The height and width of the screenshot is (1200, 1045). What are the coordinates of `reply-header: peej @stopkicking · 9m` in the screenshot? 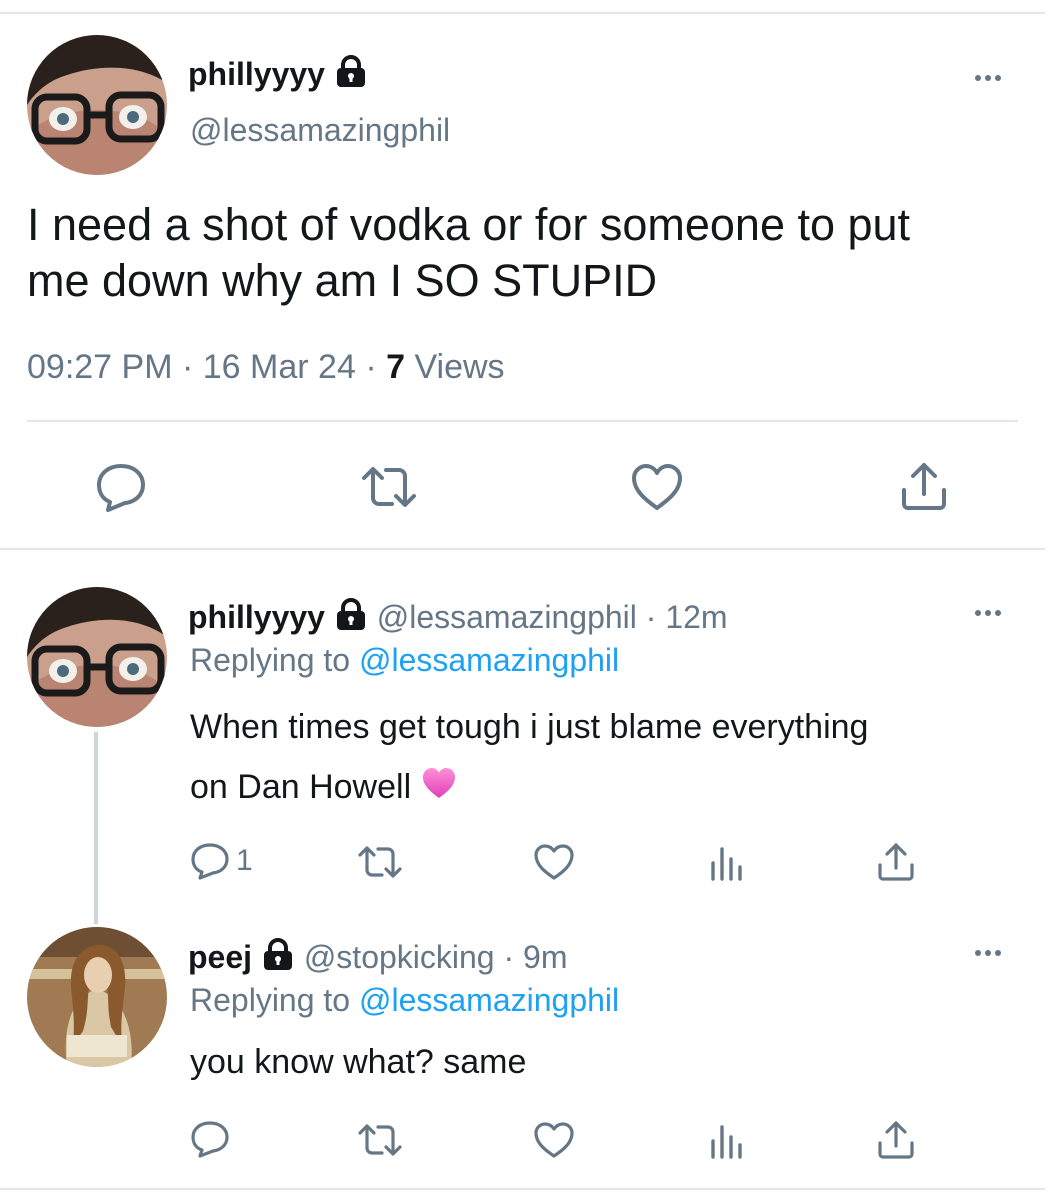 It's located at (377, 959).